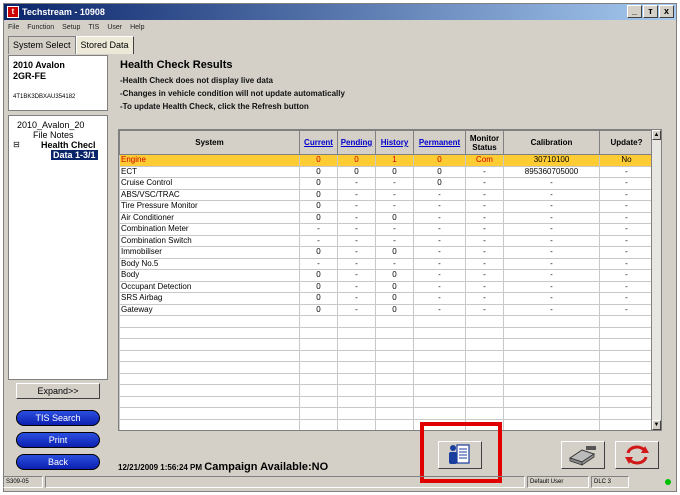  I want to click on menu-help: Help, so click(137, 27).